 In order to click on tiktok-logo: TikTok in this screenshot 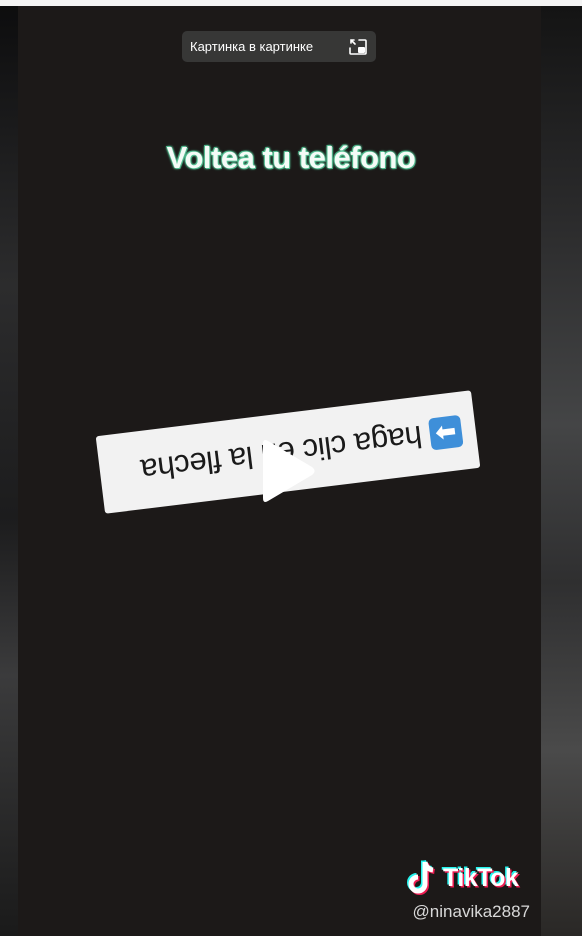, I will do `click(462, 878)`.